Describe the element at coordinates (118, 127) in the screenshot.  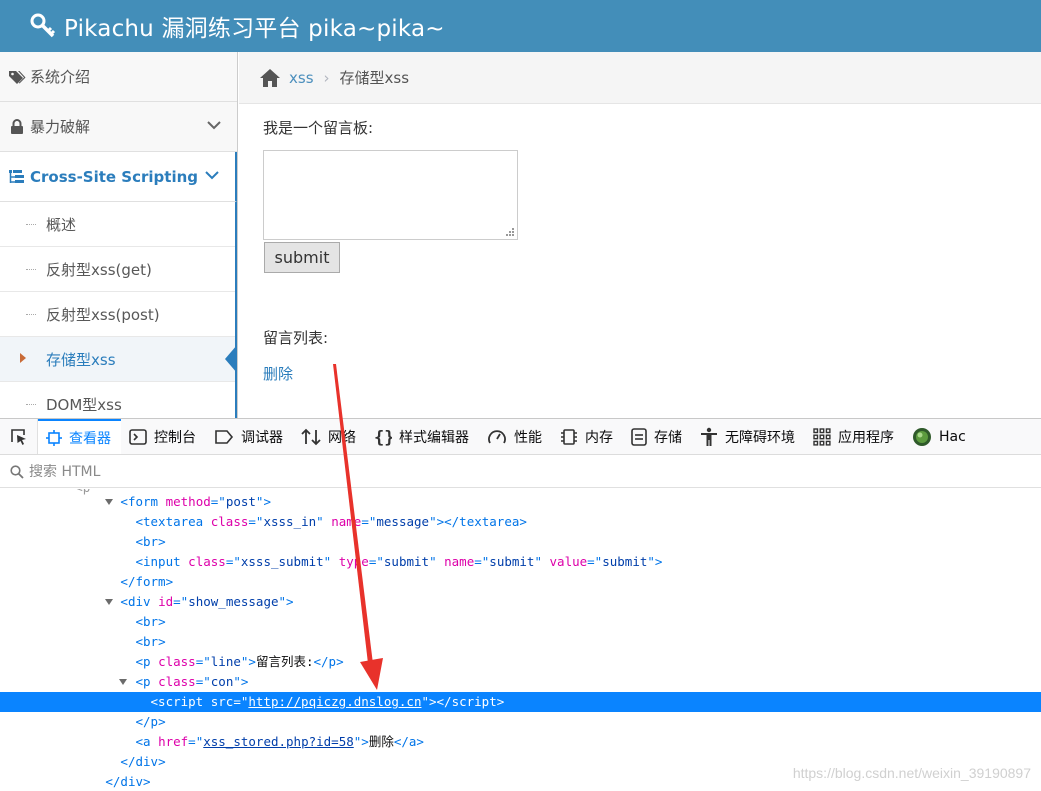
I see `sidebar-item-brute-force: 暴力破解` at that location.